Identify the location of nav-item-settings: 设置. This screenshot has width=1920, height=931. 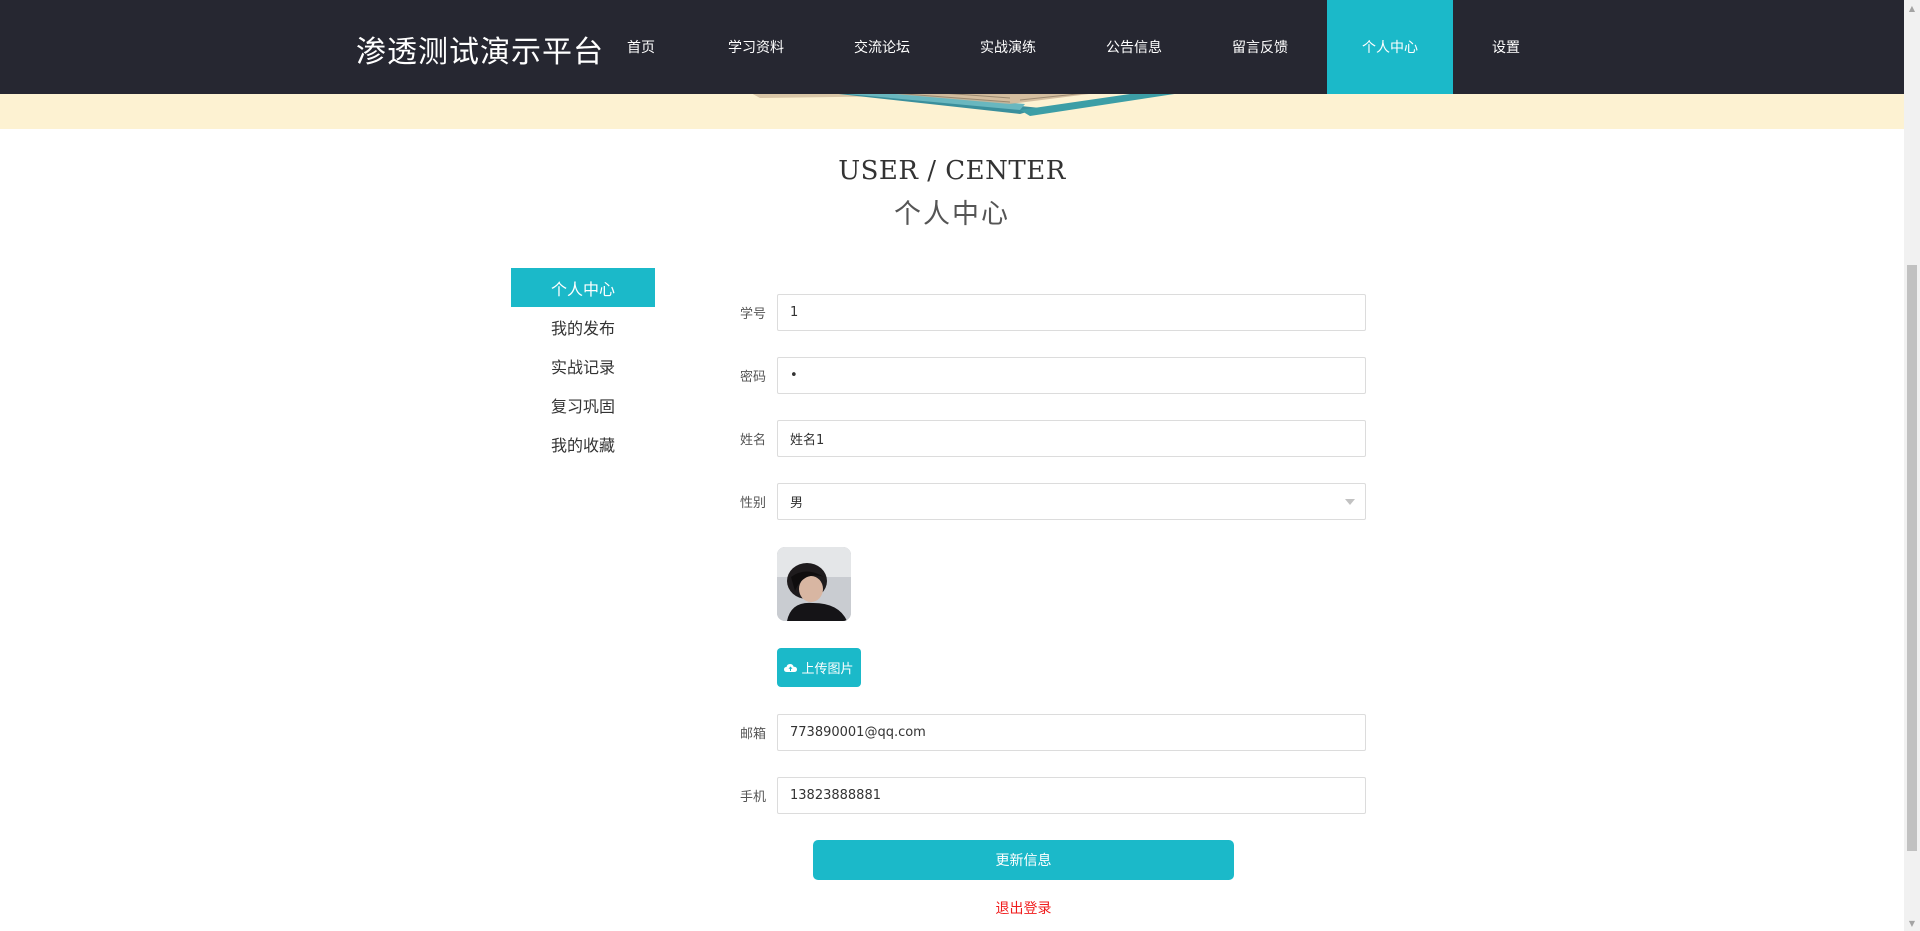
(1506, 47).